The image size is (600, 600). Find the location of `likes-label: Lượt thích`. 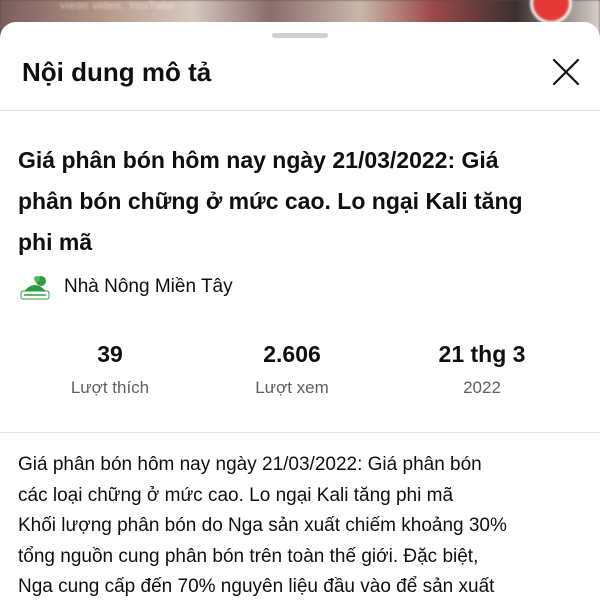

likes-label: Lượt thích is located at coordinates (110, 387).